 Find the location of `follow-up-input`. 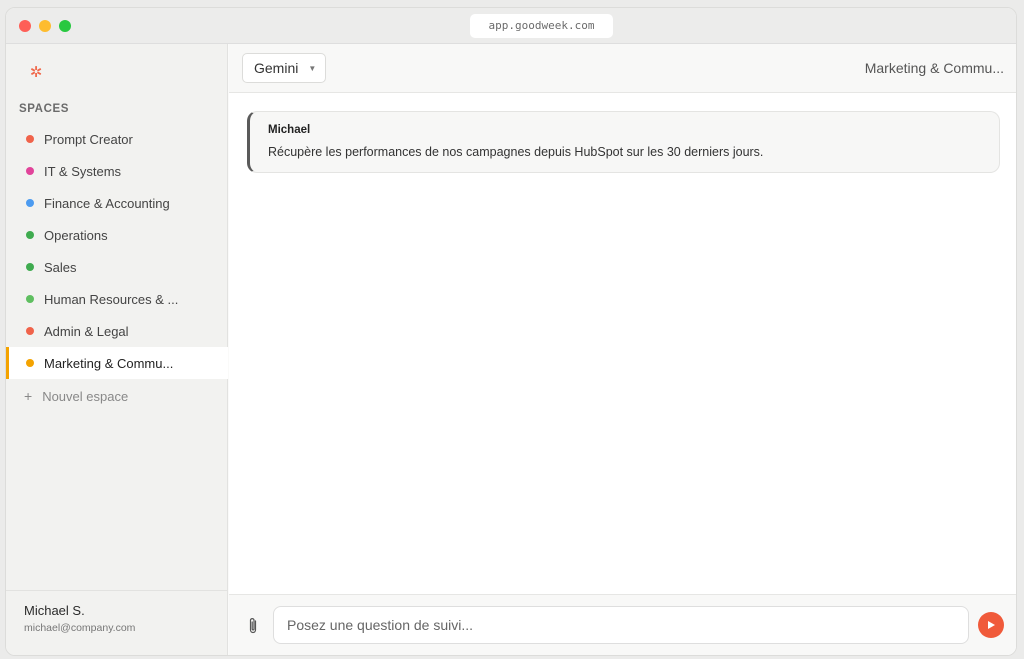

follow-up-input is located at coordinates (621, 625).